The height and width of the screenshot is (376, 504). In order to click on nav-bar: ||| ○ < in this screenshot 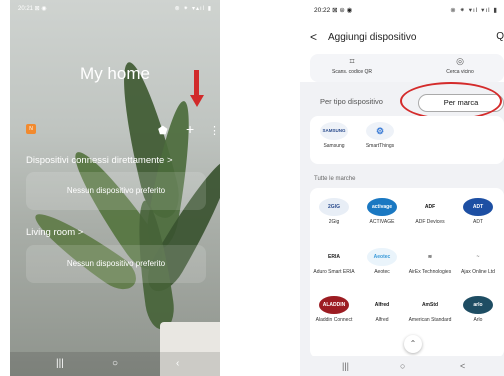, I will do `click(402, 366)`.